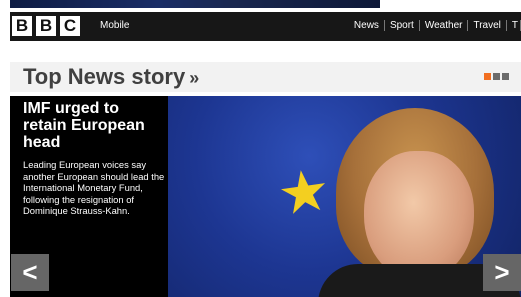  Describe the element at coordinates (304, 192) in the screenshot. I see `eu-star-icon: ★` at that location.